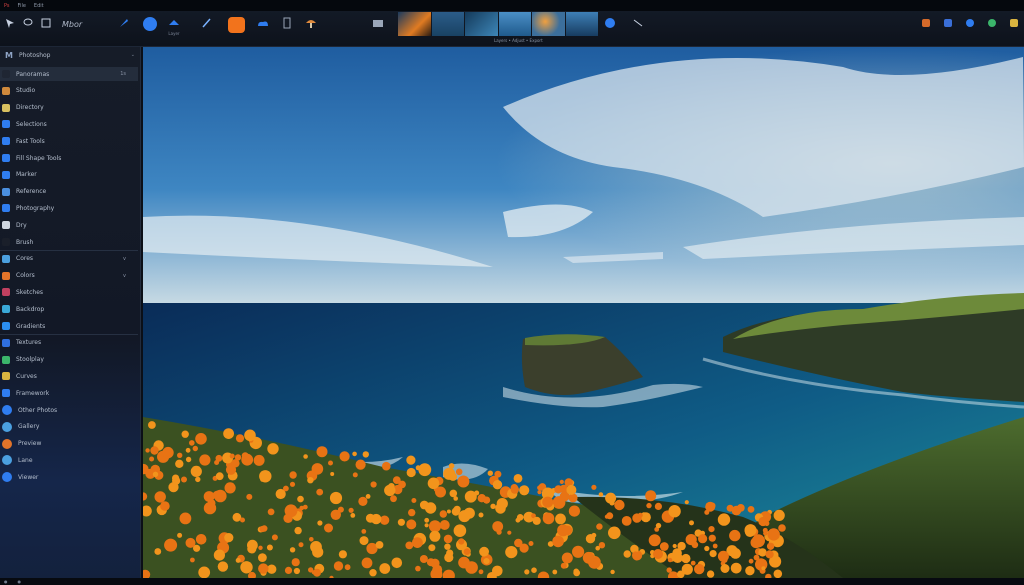 This screenshot has height=585, width=1024. I want to click on sidebar-item: Viewer, so click(69, 477).